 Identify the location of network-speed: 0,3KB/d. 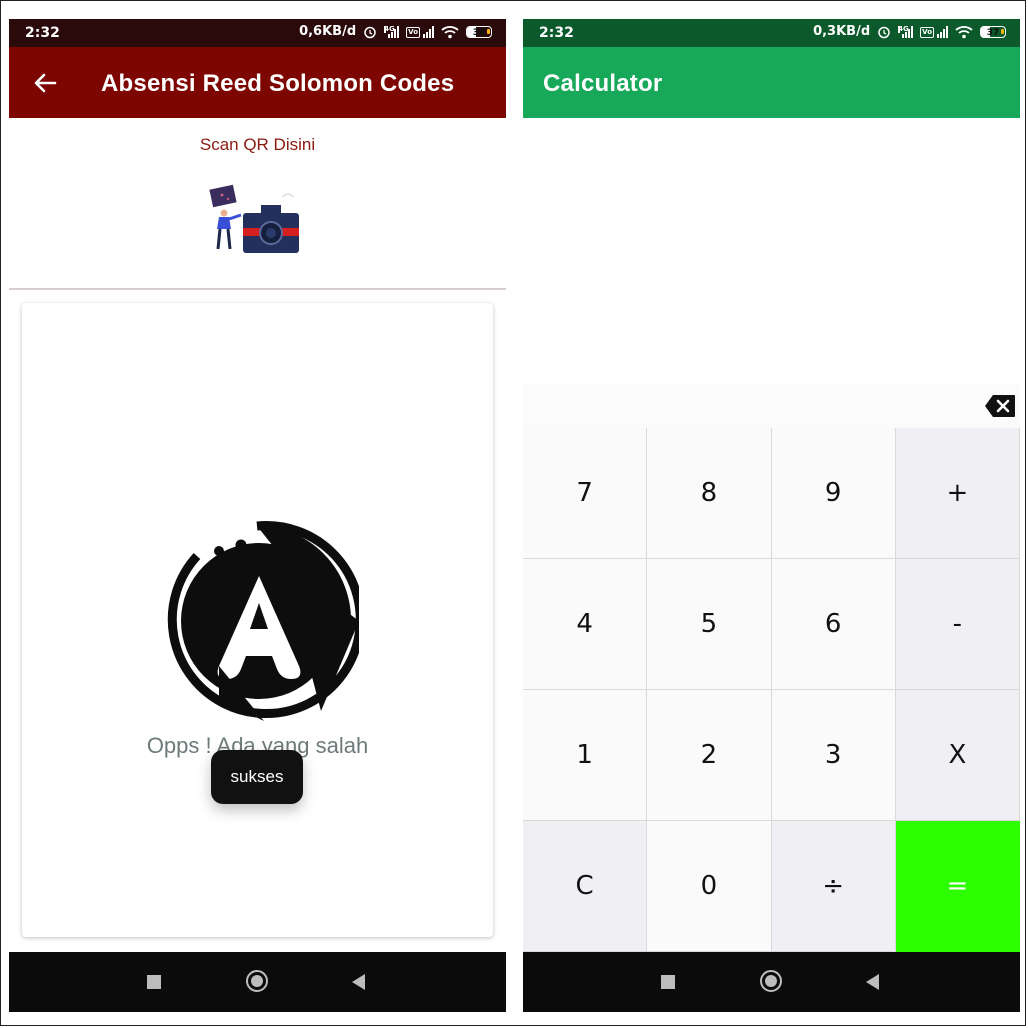
(842, 31).